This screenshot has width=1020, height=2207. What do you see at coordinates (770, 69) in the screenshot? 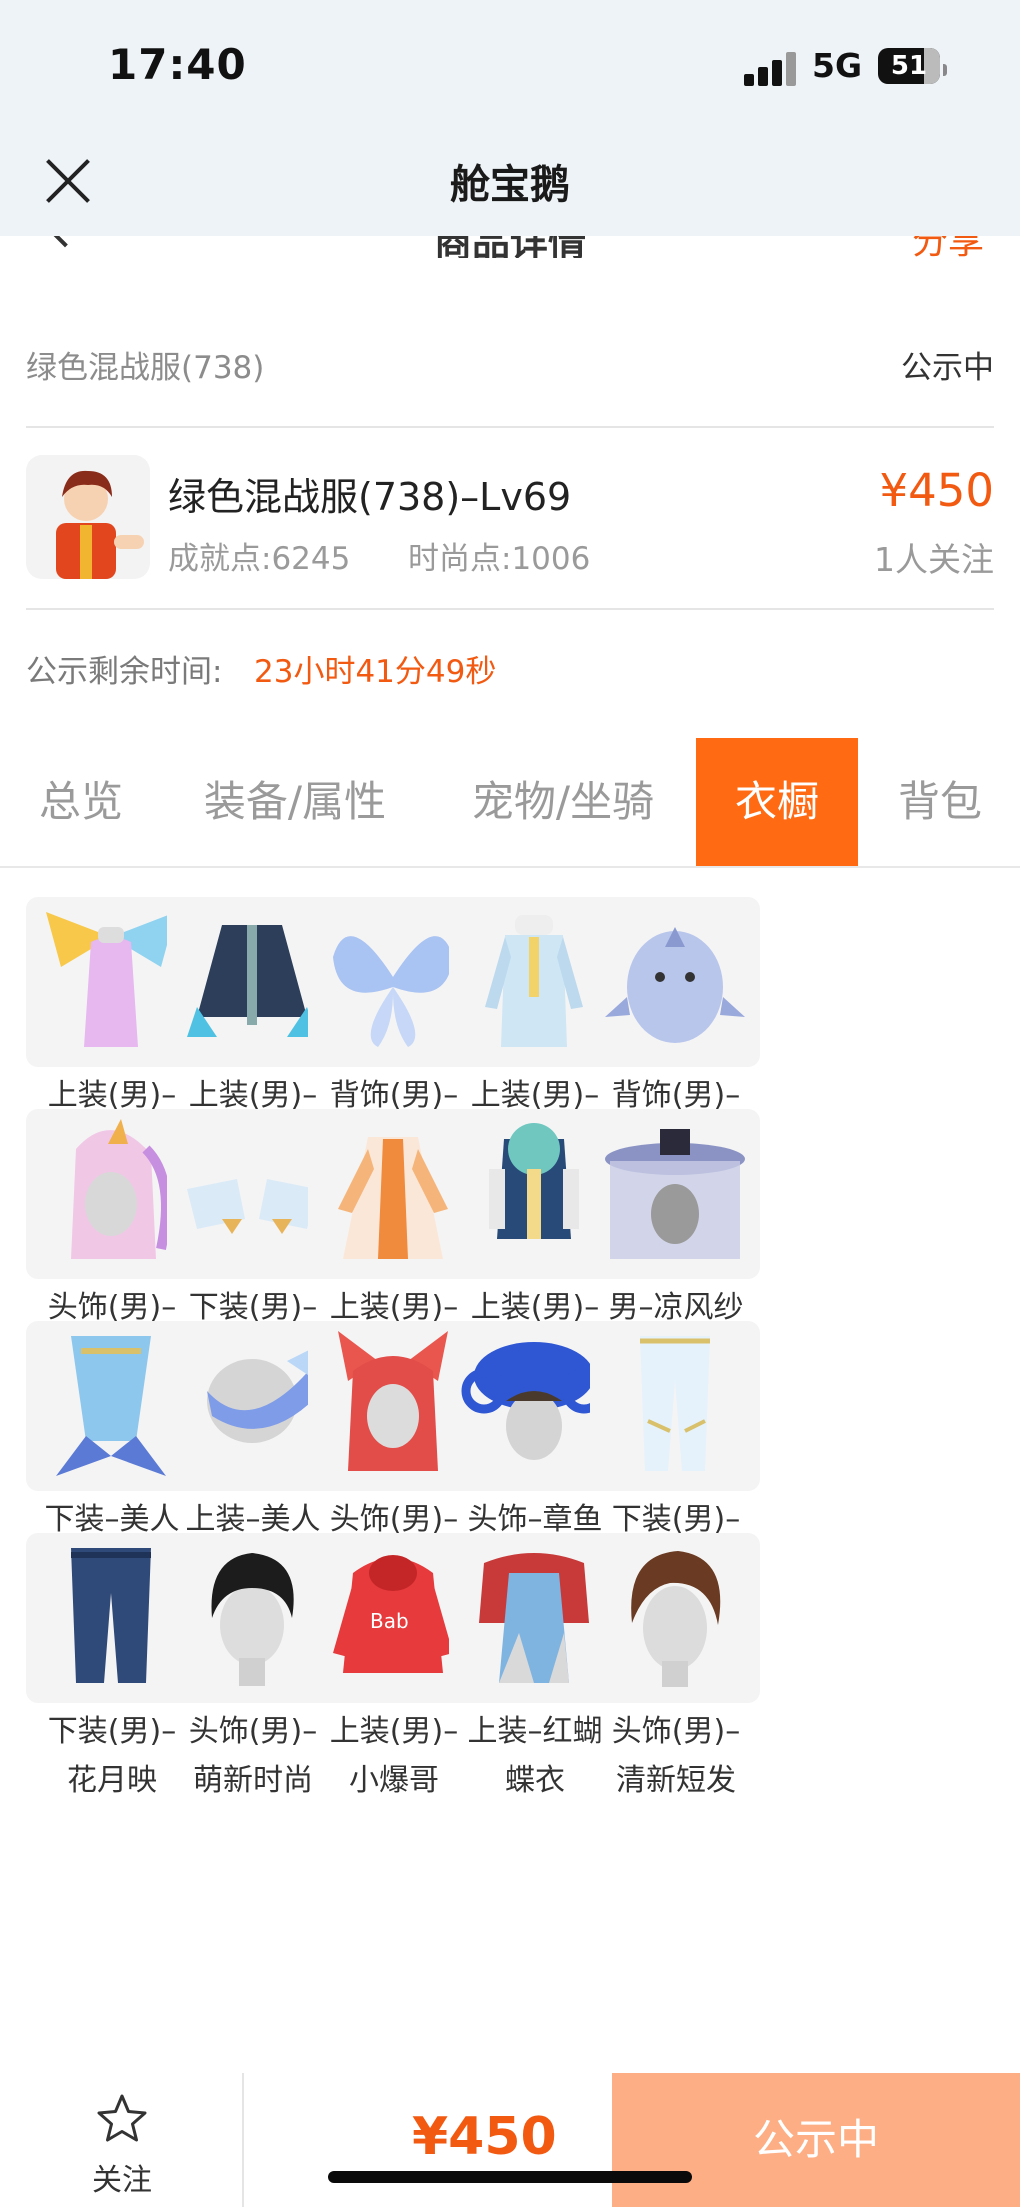
I see `cellular-signal-icon` at bounding box center [770, 69].